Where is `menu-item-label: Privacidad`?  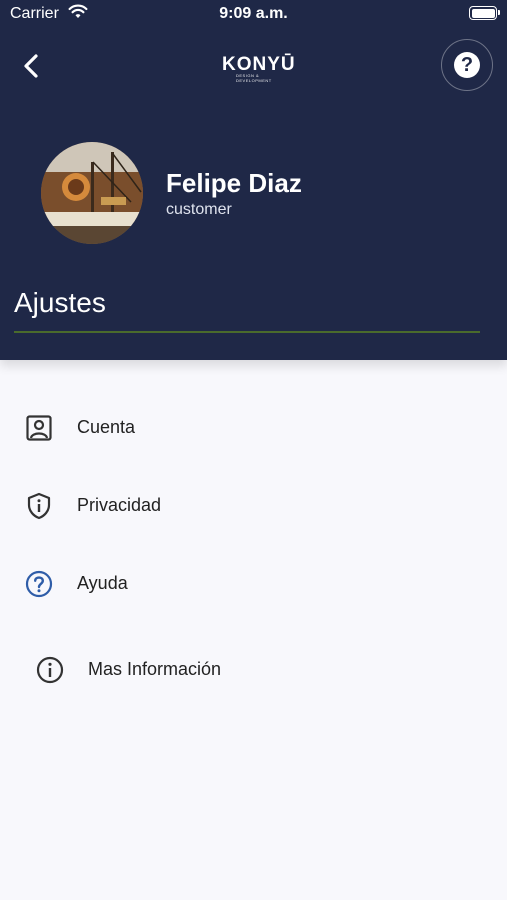
menu-item-label: Privacidad is located at coordinates (119, 505).